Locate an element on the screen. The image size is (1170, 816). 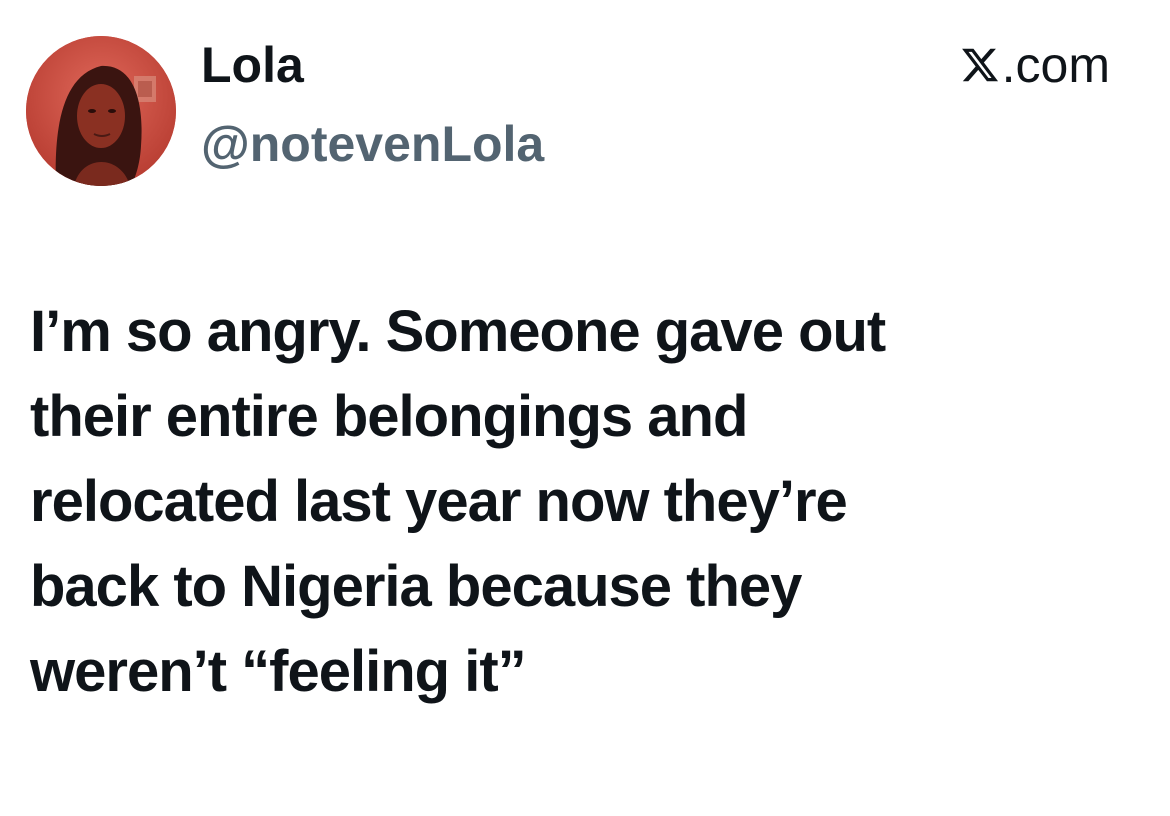
tweet-text-line: back to Nigeria because they is located at coordinates (416, 586).